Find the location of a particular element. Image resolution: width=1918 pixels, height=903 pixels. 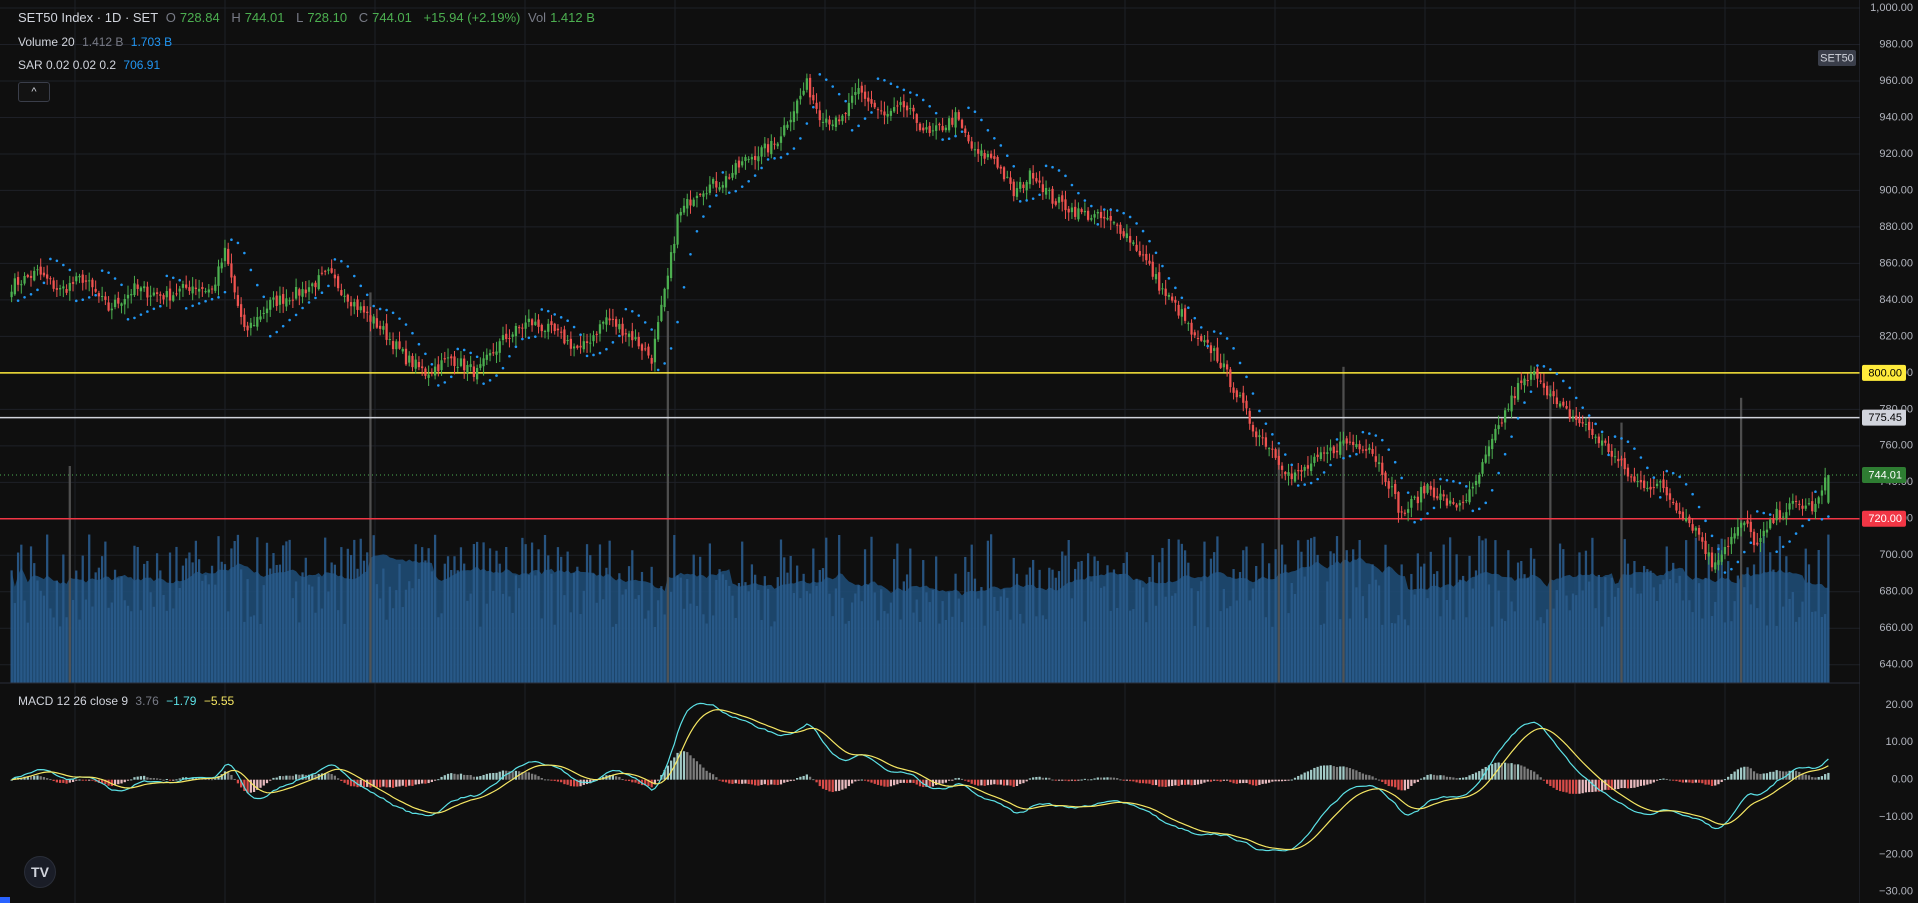

symbol-title: SET50 Index · 1D · SET is located at coordinates (88, 17).